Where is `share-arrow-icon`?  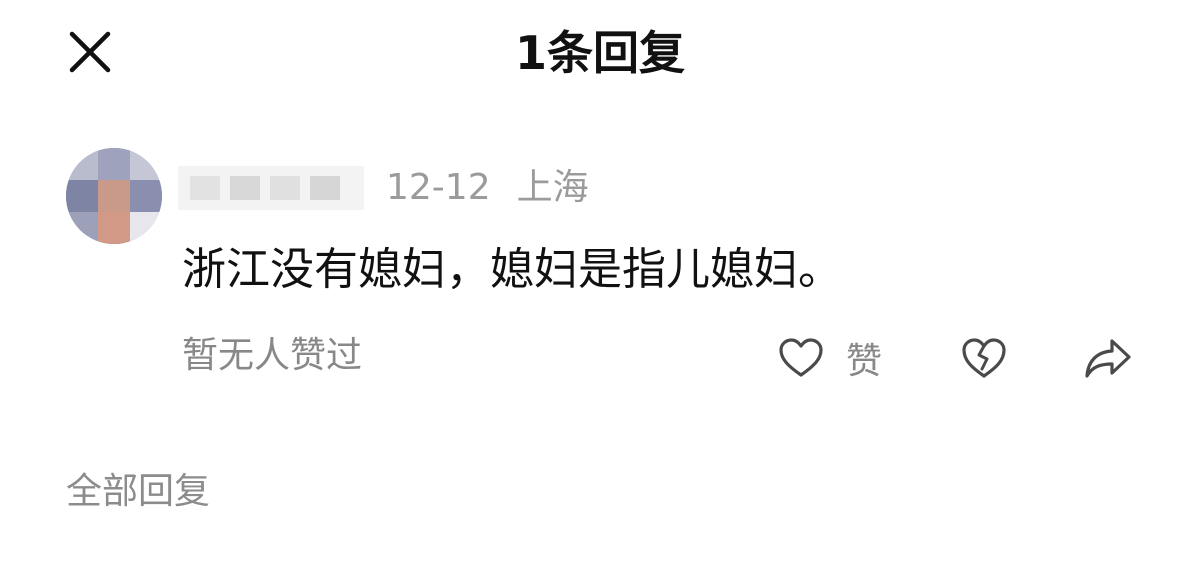
share-arrow-icon is located at coordinates (1108, 358).